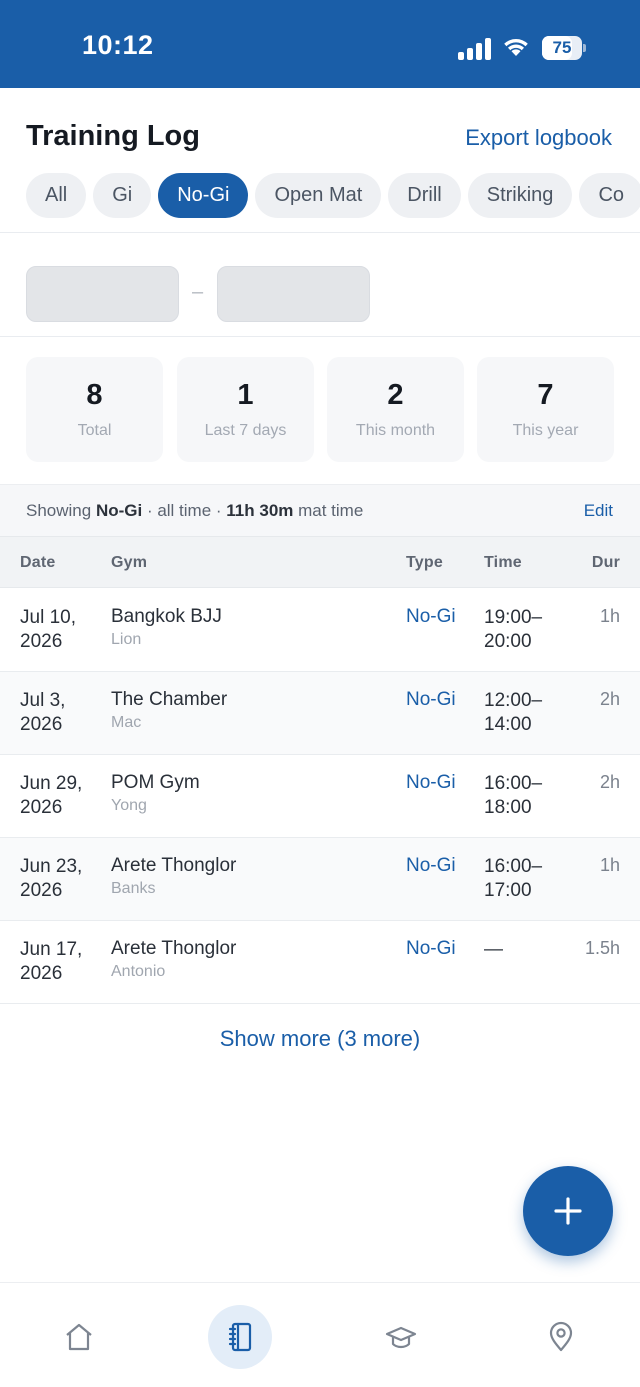 Image resolution: width=640 pixels, height=1387 pixels. I want to click on filter-chip-gi: Gi, so click(122, 195).